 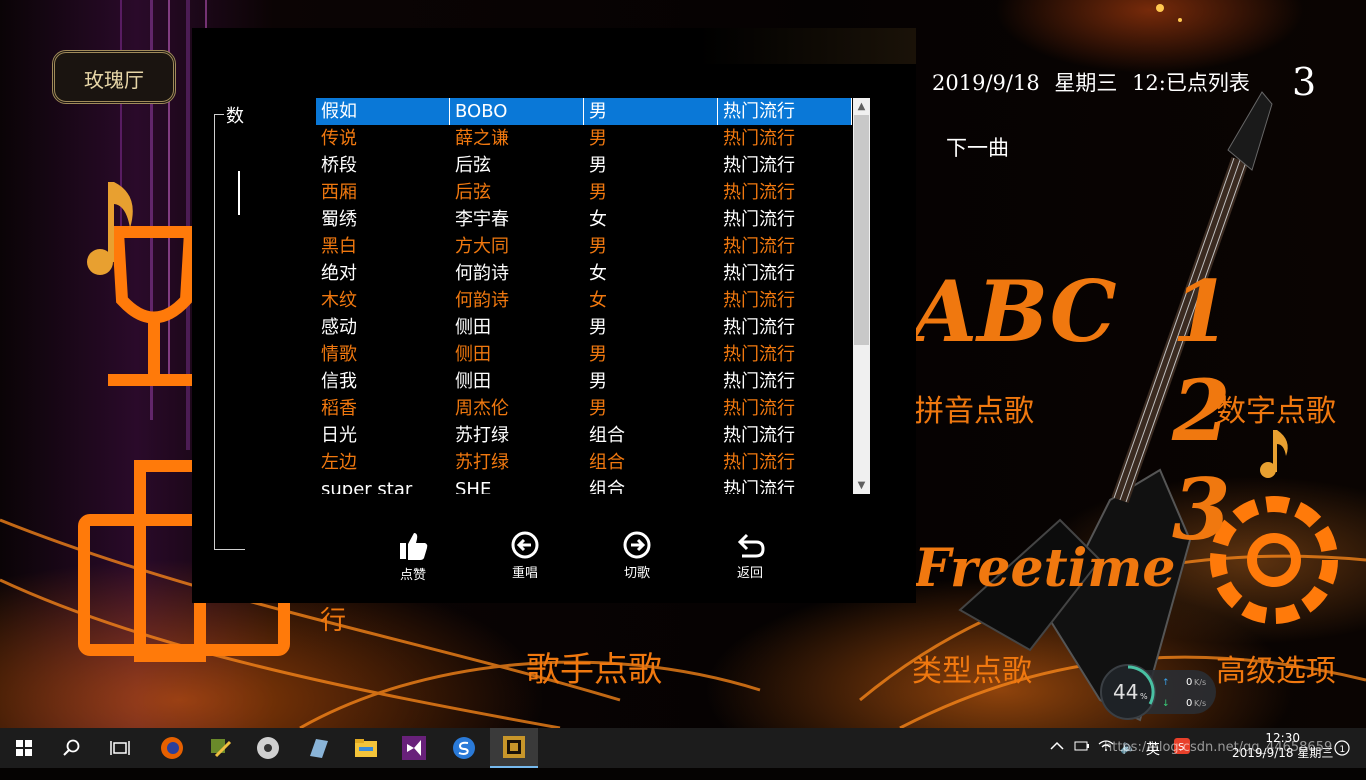 What do you see at coordinates (861, 106) in the screenshot?
I see `scroll-up-arrow-icon: ▲` at bounding box center [861, 106].